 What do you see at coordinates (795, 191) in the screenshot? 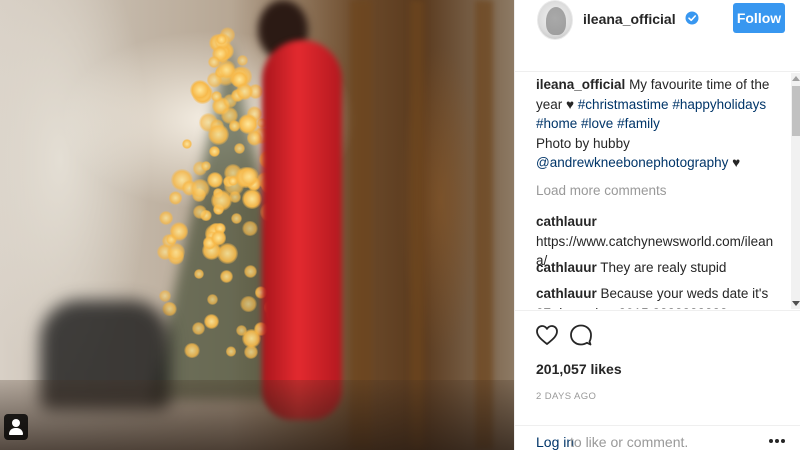
I see `comments-scrollbar` at bounding box center [795, 191].